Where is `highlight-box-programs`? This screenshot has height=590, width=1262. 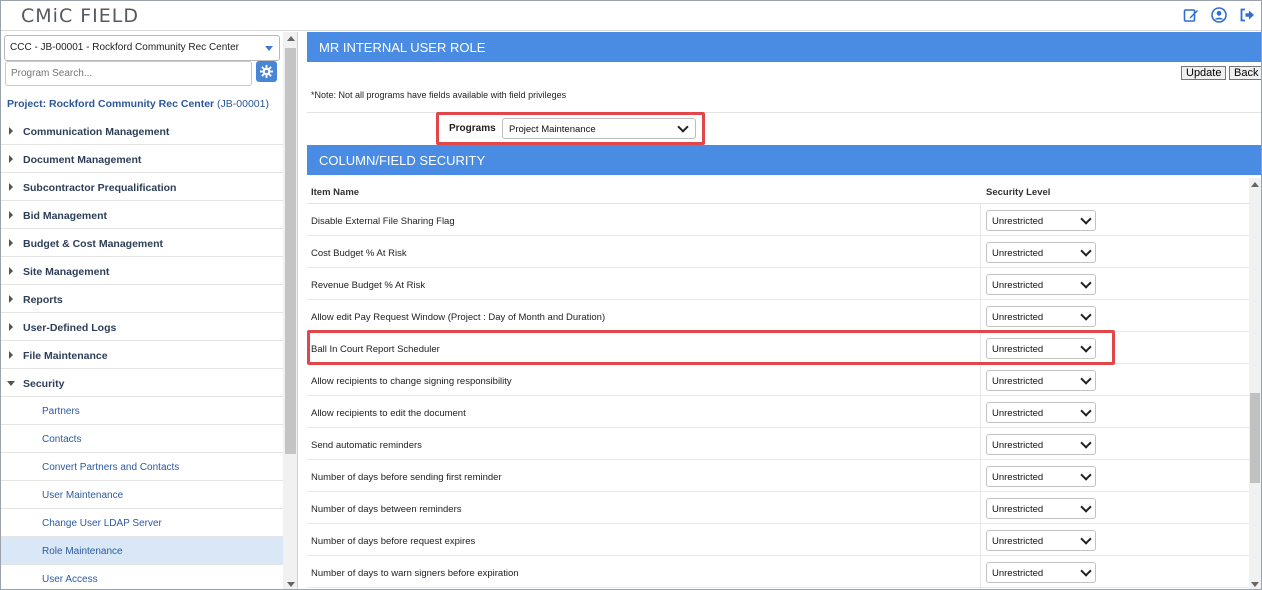
highlight-box-programs is located at coordinates (570, 128).